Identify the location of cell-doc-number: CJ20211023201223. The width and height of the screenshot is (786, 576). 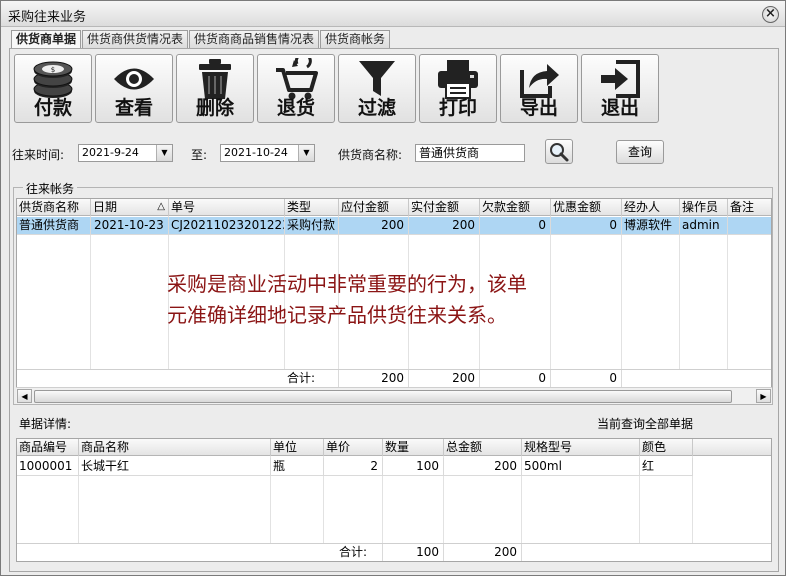
(227, 226).